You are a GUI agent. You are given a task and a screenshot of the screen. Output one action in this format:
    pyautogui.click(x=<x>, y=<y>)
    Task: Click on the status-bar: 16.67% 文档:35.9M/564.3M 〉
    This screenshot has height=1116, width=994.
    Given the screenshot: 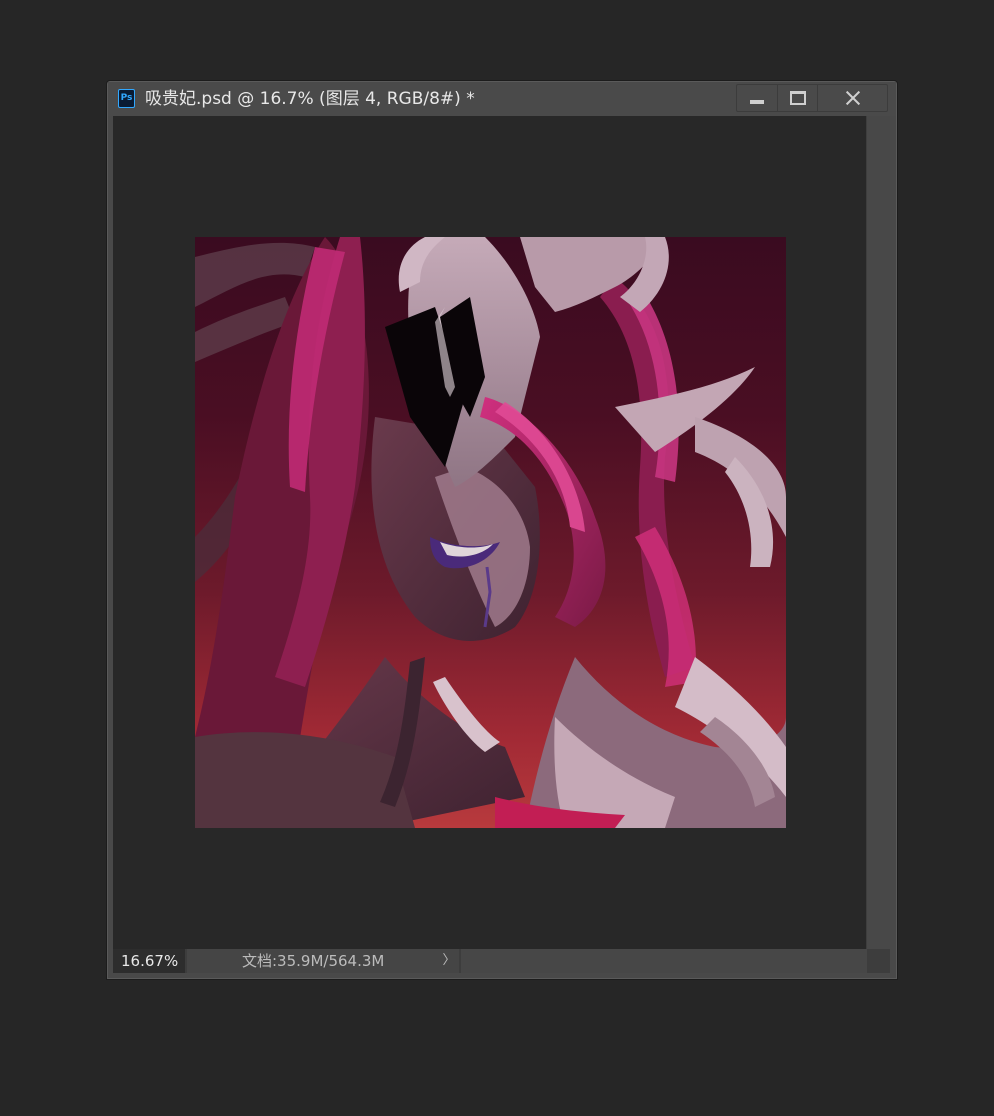 What is the action you would take?
    pyautogui.click(x=501, y=961)
    